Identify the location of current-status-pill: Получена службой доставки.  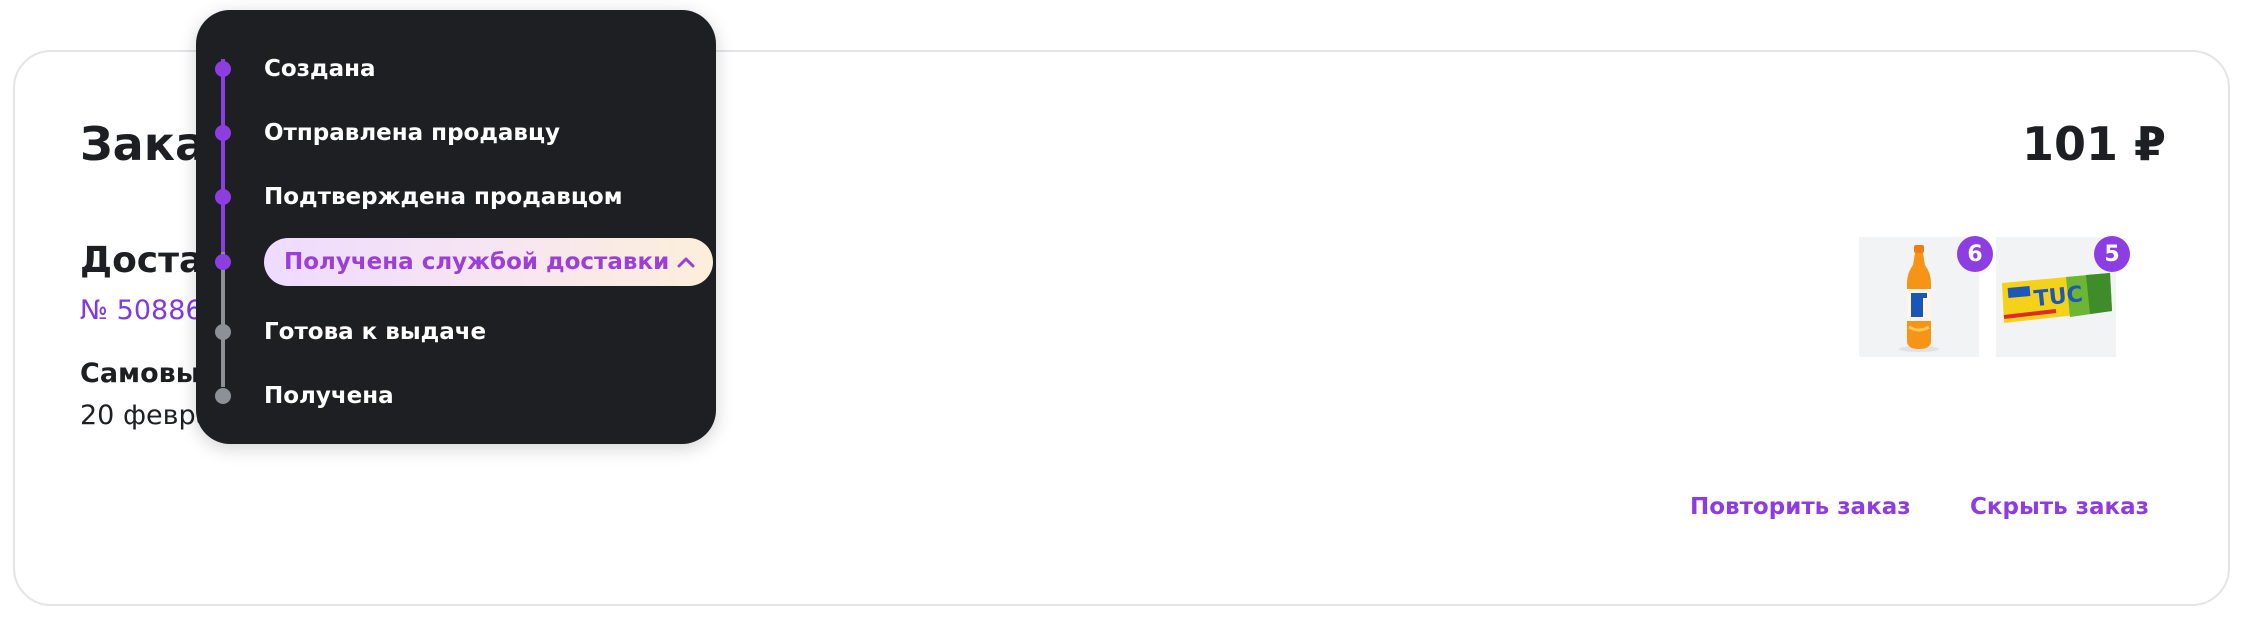
(489, 262).